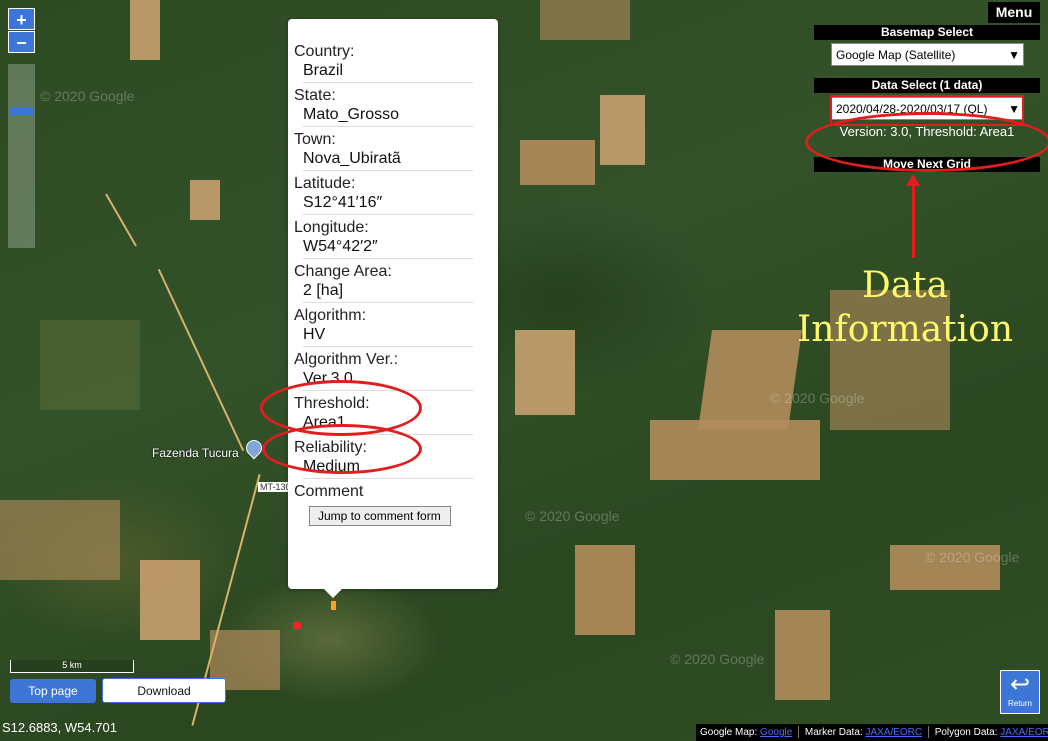  I want to click on menu-button: Menu, so click(1014, 12).